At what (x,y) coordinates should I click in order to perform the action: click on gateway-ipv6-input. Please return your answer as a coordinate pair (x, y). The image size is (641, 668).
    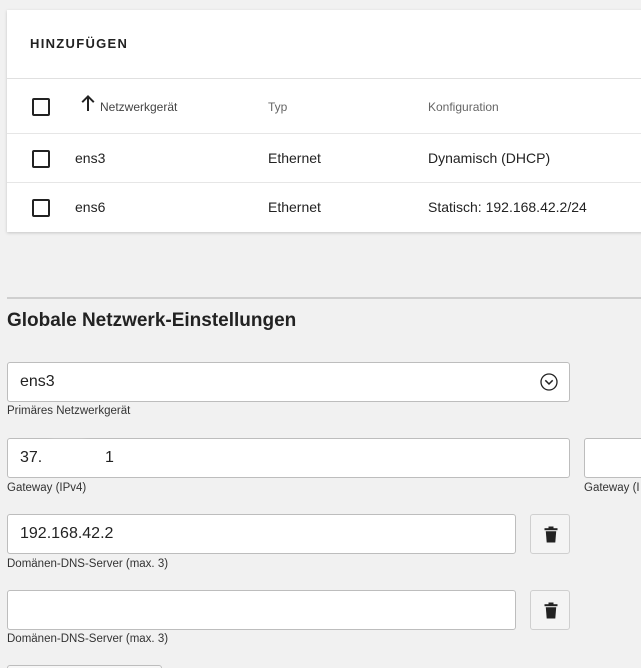
    Looking at the image, I should click on (612, 458).